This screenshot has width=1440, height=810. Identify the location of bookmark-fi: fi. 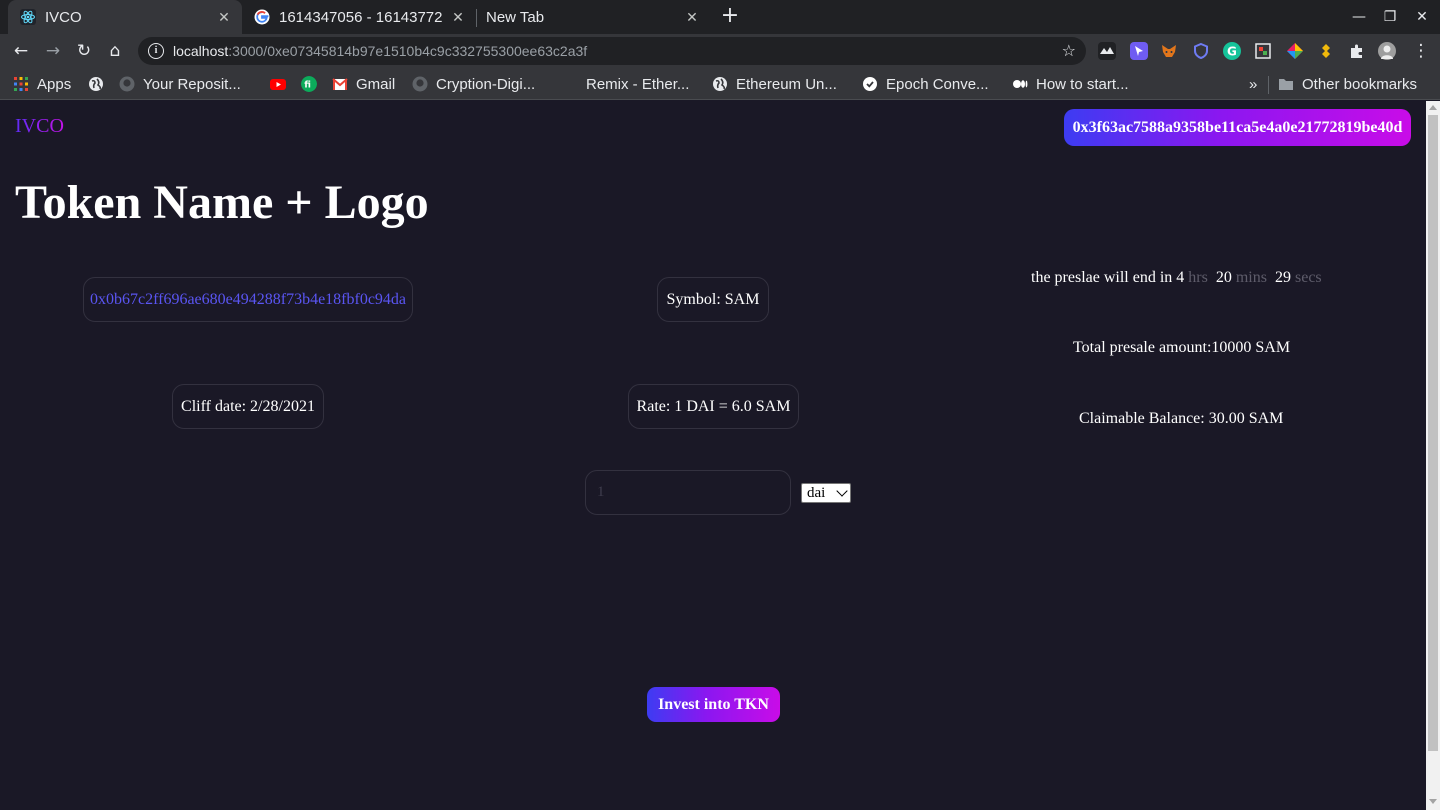
(313, 84).